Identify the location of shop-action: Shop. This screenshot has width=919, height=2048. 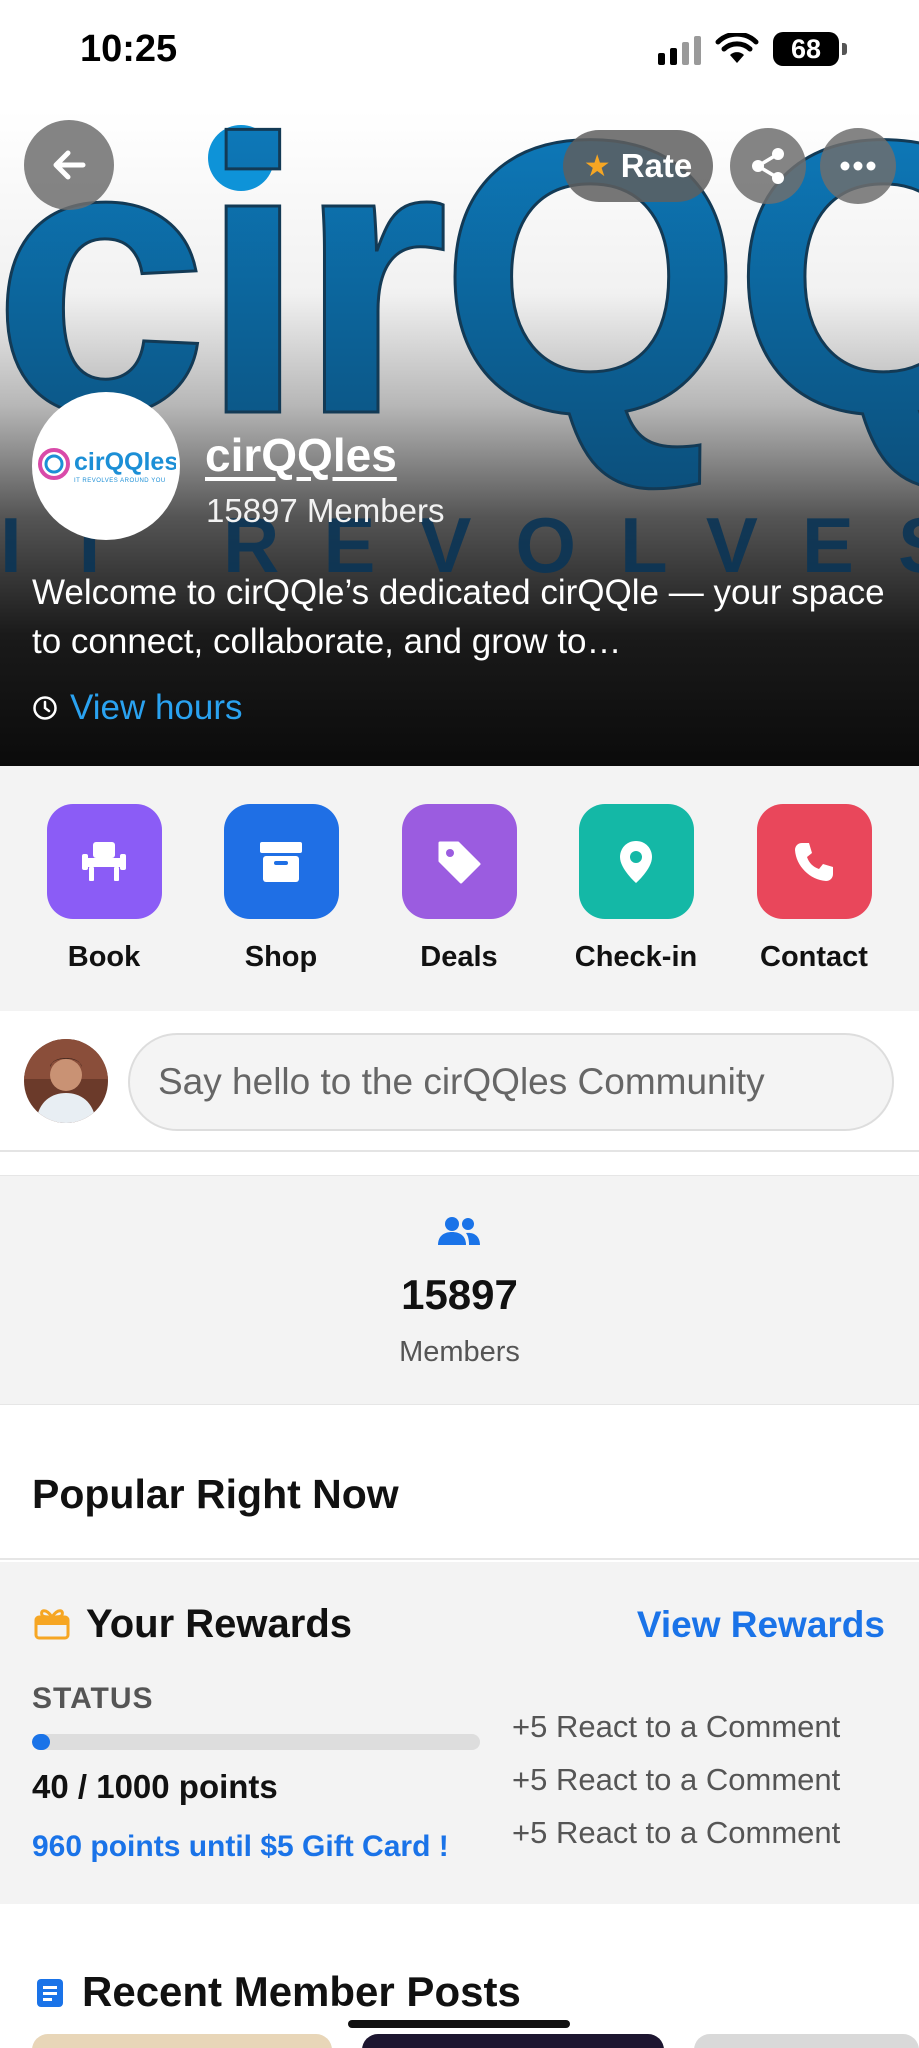
(281, 889).